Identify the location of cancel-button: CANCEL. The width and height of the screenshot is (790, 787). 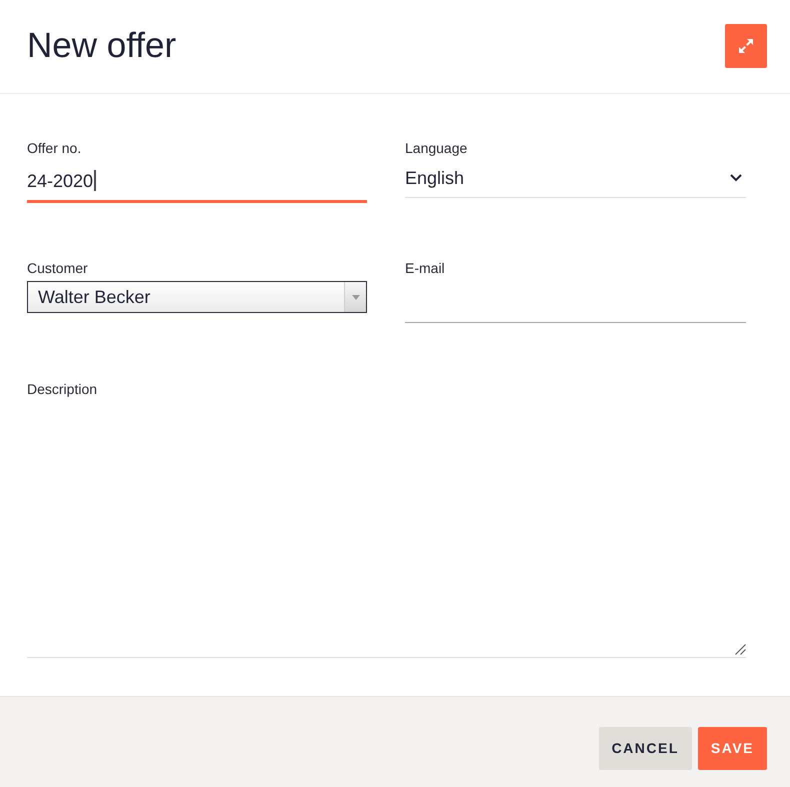
(645, 748).